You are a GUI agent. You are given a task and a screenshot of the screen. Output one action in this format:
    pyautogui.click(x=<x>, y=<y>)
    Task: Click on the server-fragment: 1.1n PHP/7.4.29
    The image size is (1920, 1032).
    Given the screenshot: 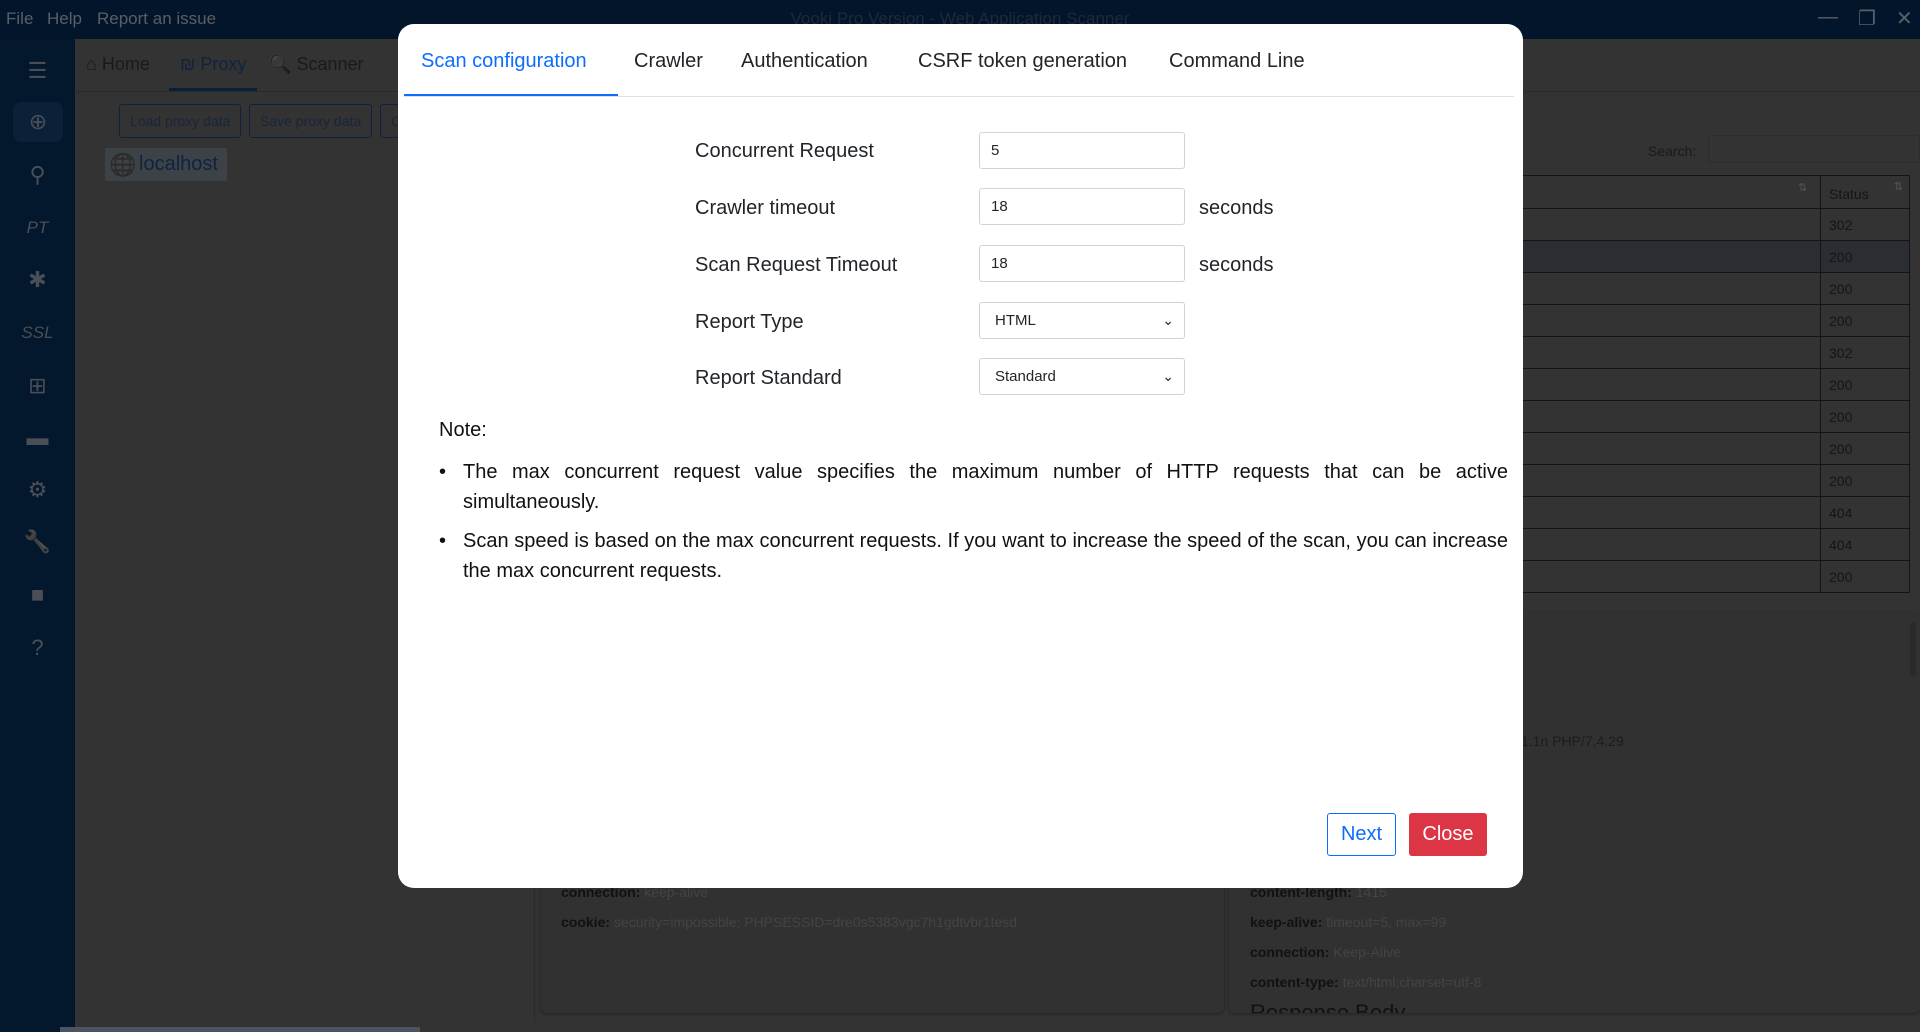 What is the action you would take?
    pyautogui.click(x=1572, y=741)
    